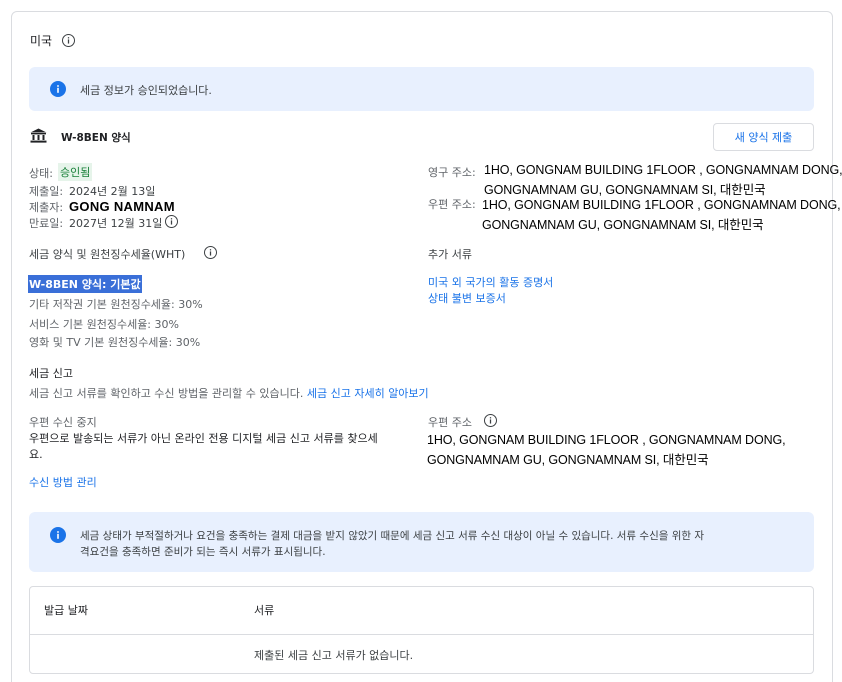 The height and width of the screenshot is (682, 842). What do you see at coordinates (623, 225) in the screenshot?
I see `mailing-address-line2: GONGNAMNAM GU, GONGNAMNAM SI, 대한민국` at bounding box center [623, 225].